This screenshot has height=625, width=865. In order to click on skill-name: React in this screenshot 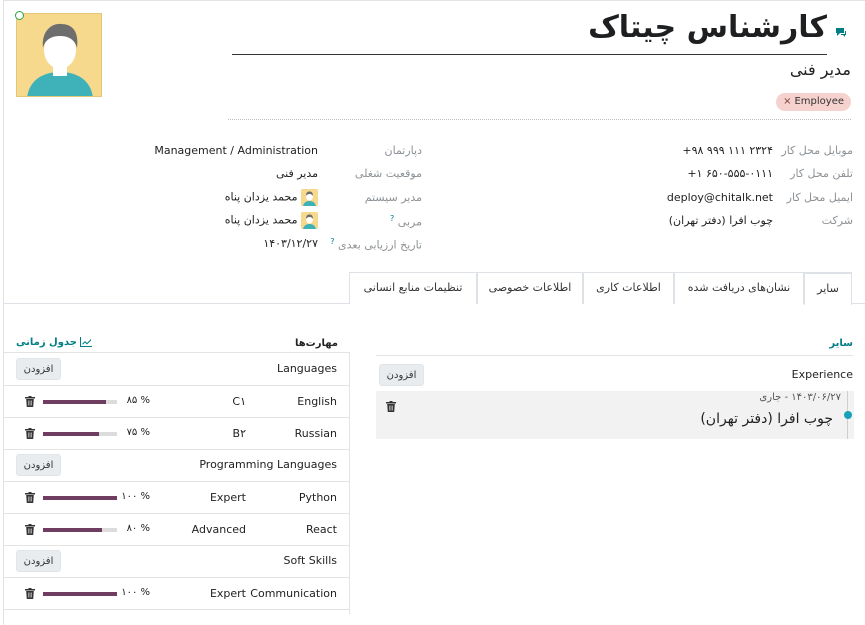, I will do `click(321, 529)`.